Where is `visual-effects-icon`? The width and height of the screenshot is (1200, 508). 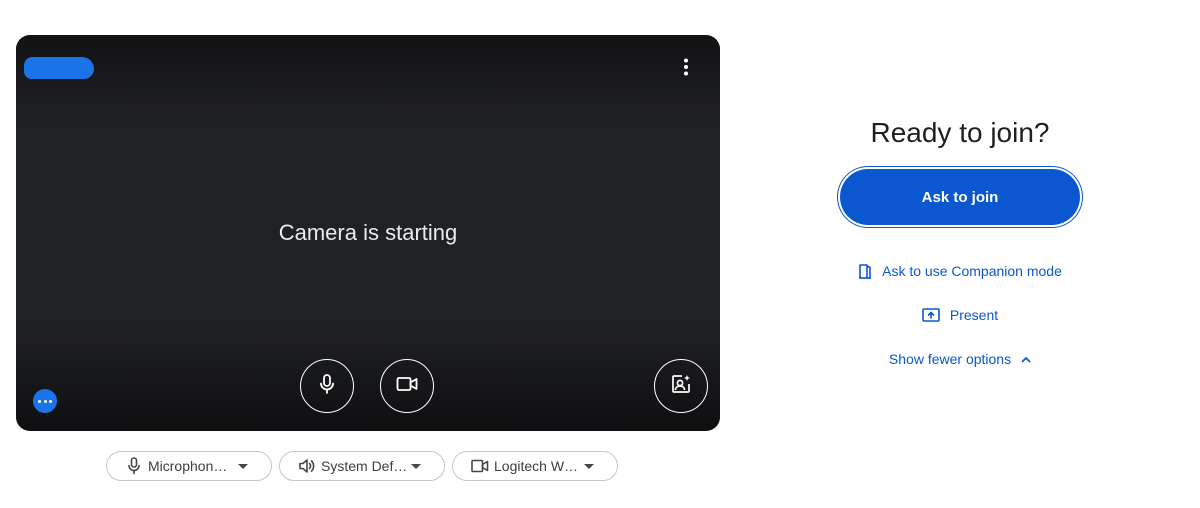 visual-effects-icon is located at coordinates (681, 386).